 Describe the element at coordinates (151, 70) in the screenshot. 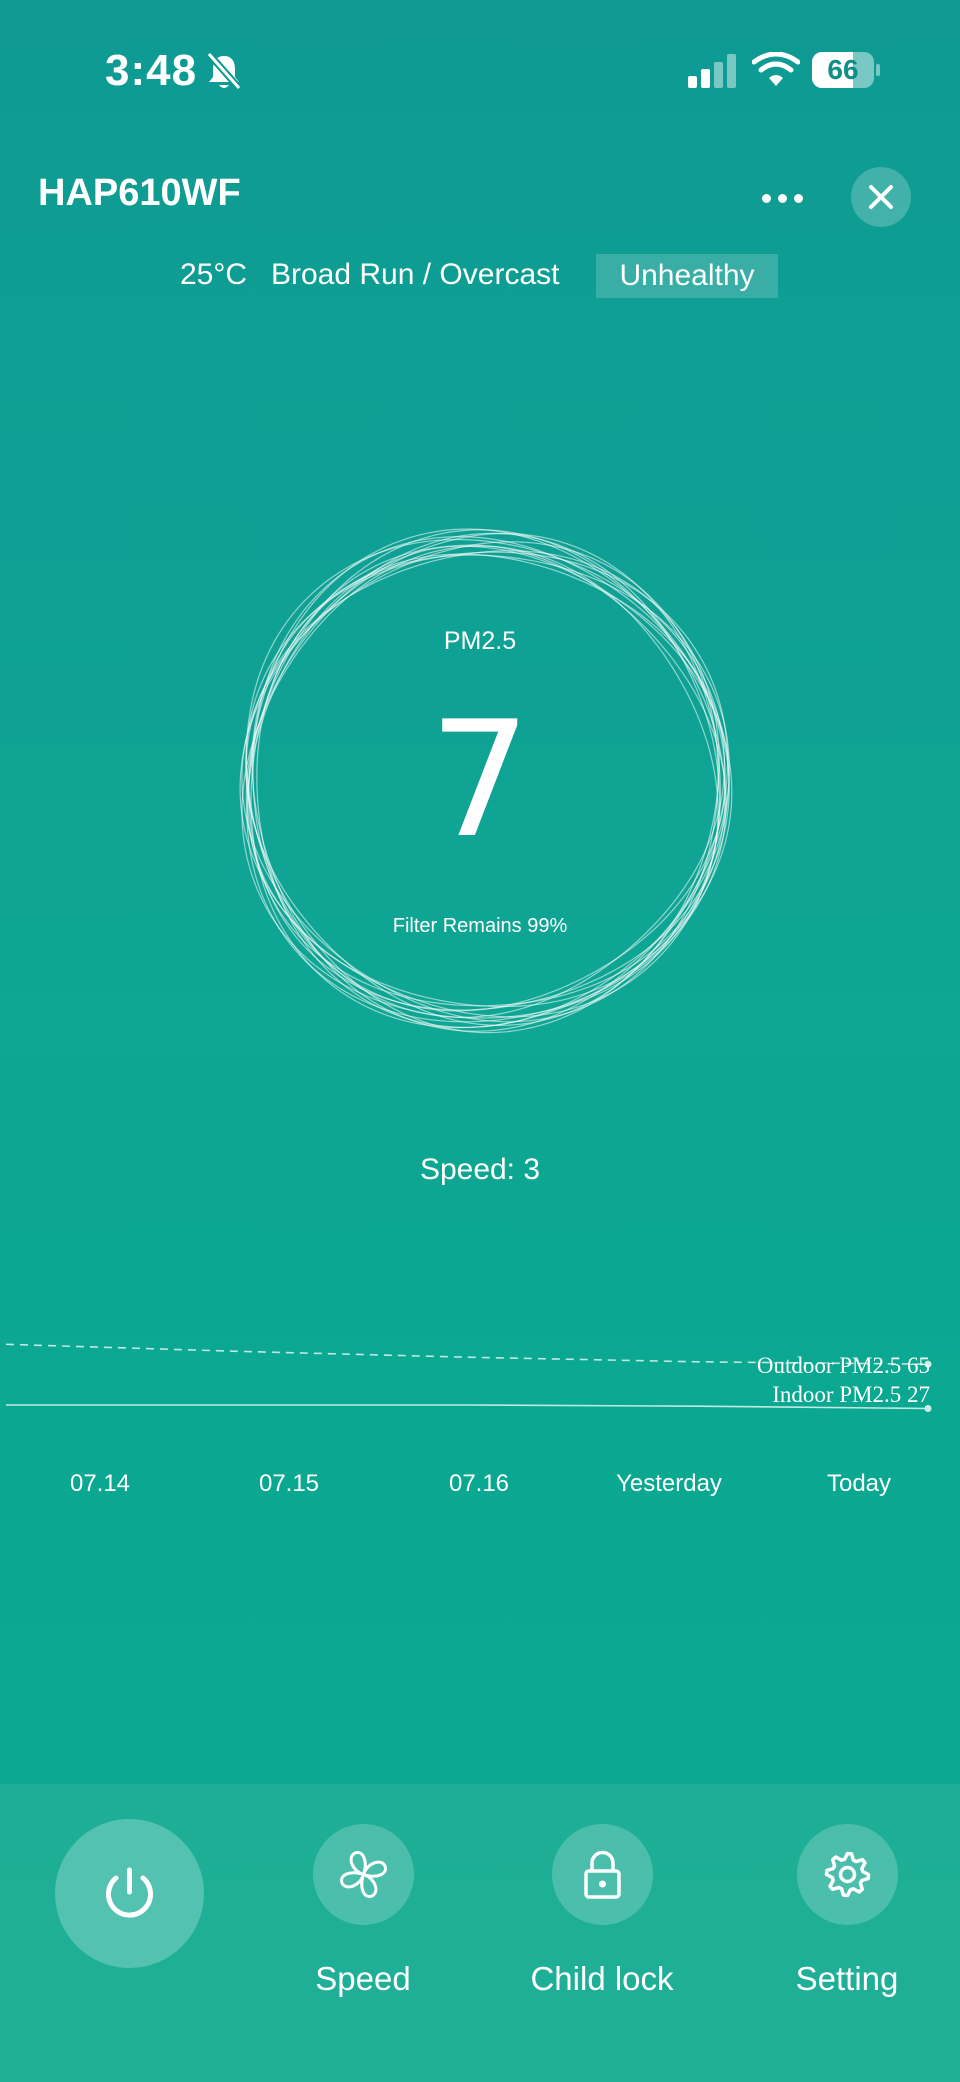

I see `status-time: 3:48` at that location.